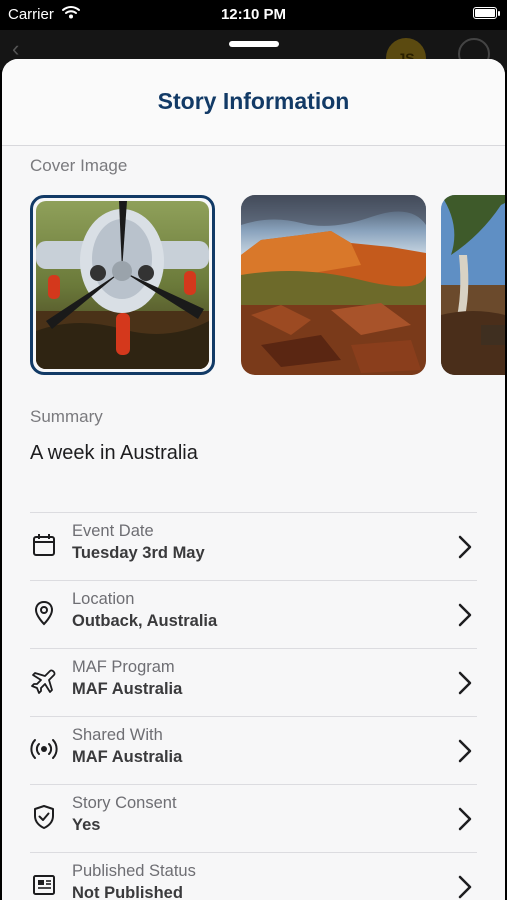 This screenshot has height=900, width=507. Describe the element at coordinates (103, 599) in the screenshot. I see `location-label: Location` at that location.